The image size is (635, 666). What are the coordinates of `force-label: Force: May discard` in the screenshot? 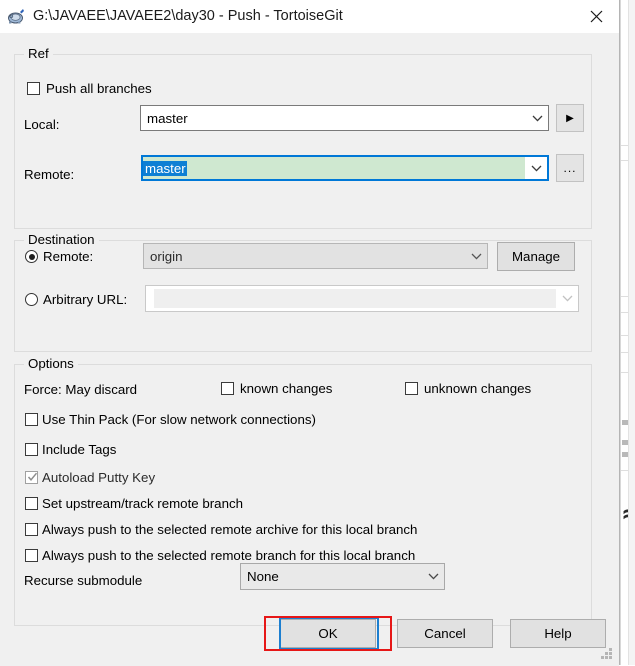 It's located at (81, 389).